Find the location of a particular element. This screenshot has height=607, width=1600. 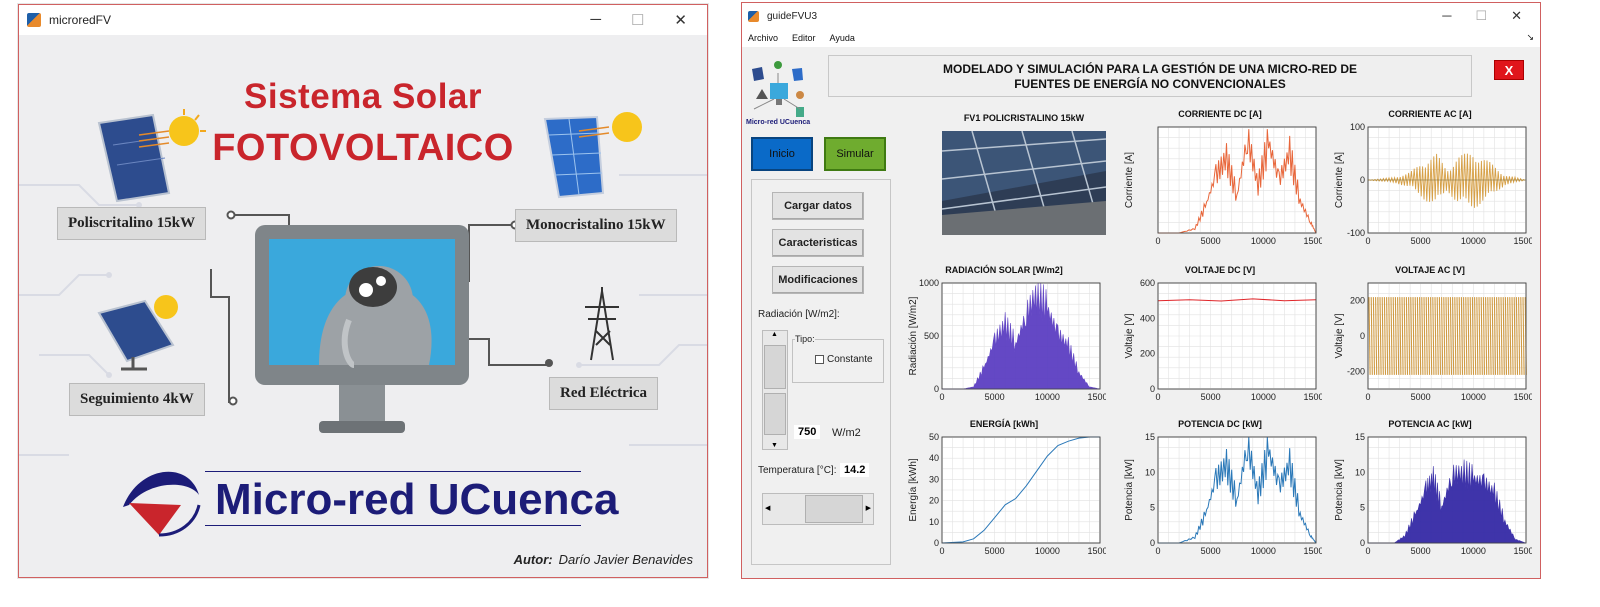

menu-archivo: Archivo is located at coordinates (763, 38).